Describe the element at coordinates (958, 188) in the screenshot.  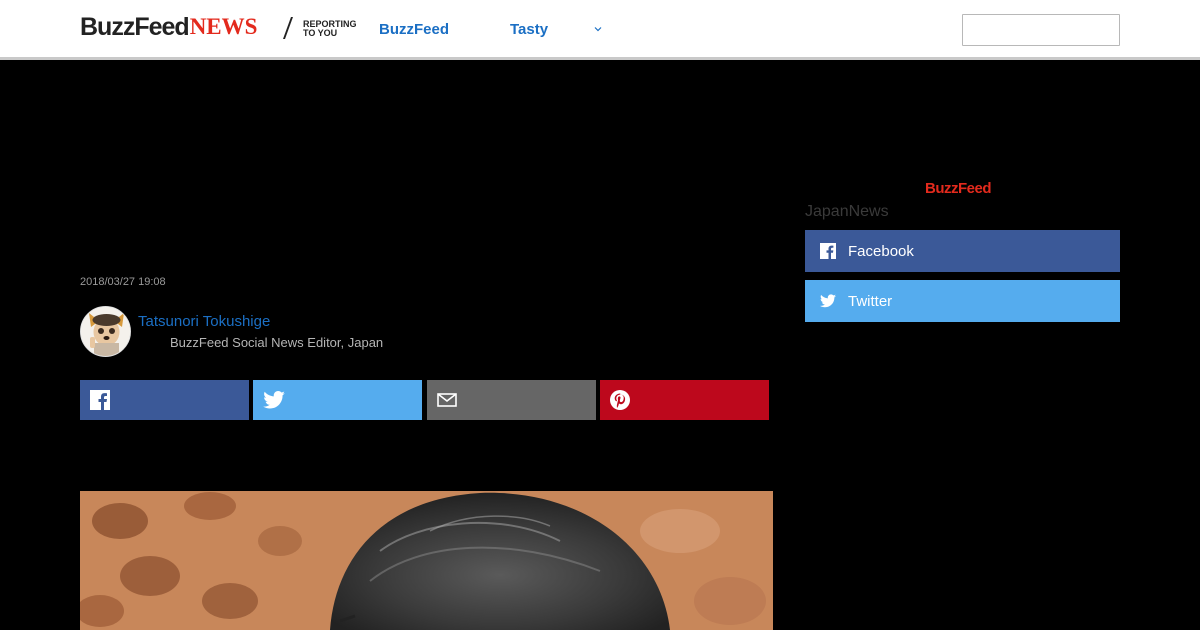
I see `sidebar-buzzfeed-logo: BuzzFeed` at that location.